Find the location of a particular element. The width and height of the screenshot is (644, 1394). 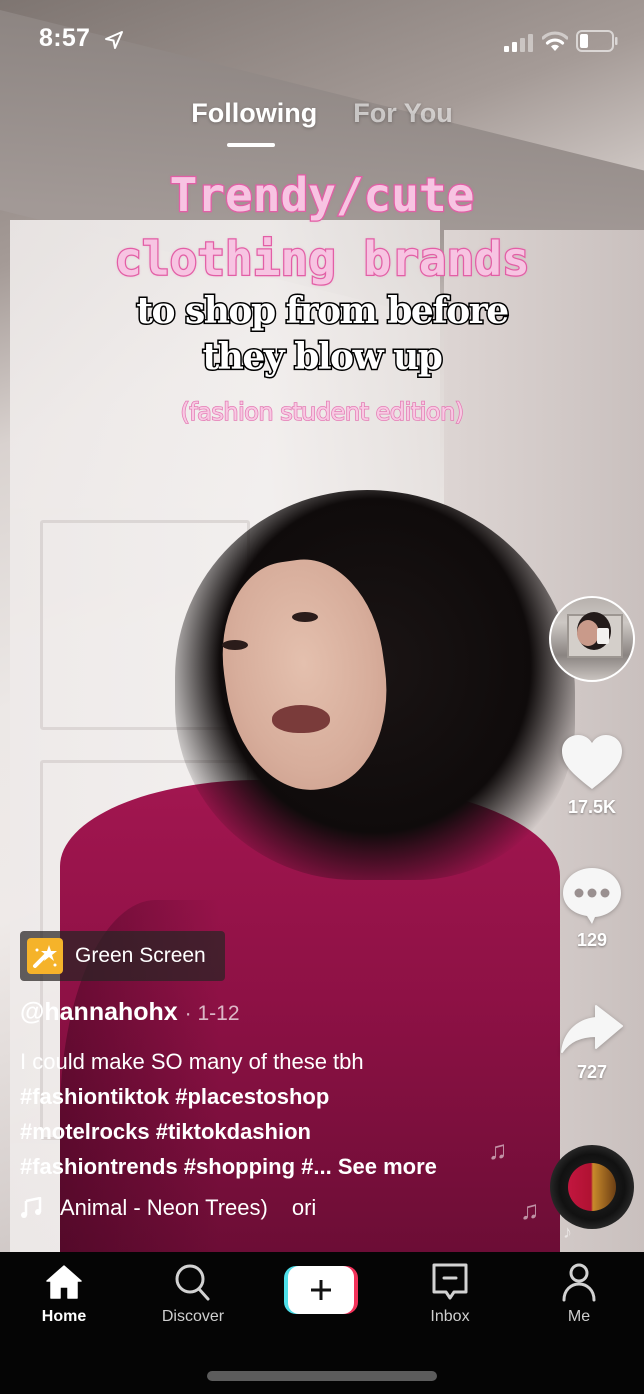

search-icon is located at coordinates (192, 1282).